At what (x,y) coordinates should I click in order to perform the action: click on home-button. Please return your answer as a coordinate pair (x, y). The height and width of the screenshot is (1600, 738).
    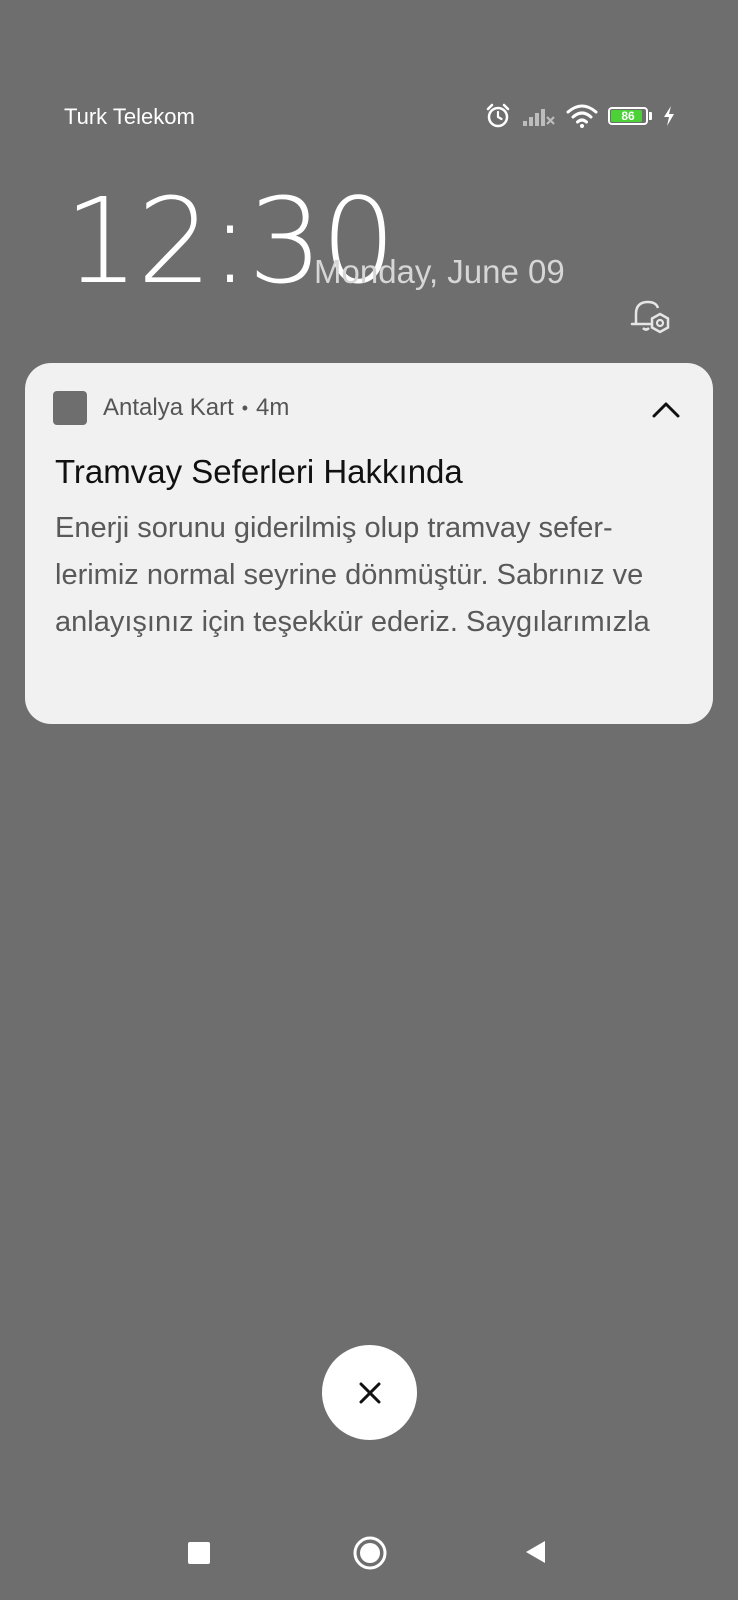
    Looking at the image, I should click on (370, 1553).